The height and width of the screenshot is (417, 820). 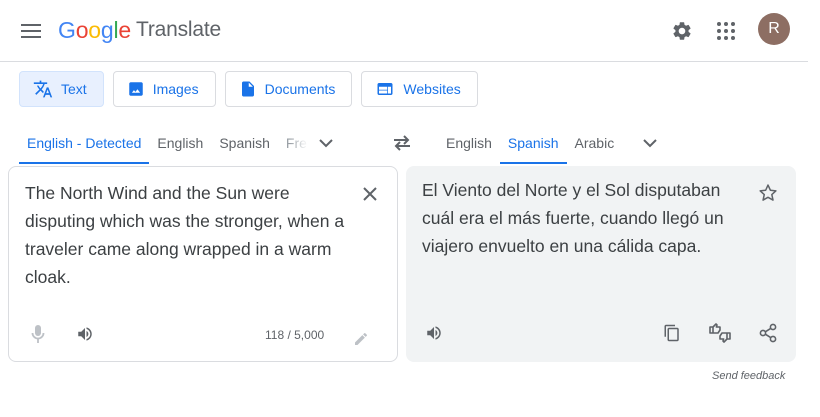 I want to click on source-lang-spanish-tab: Spanish, so click(x=244, y=143).